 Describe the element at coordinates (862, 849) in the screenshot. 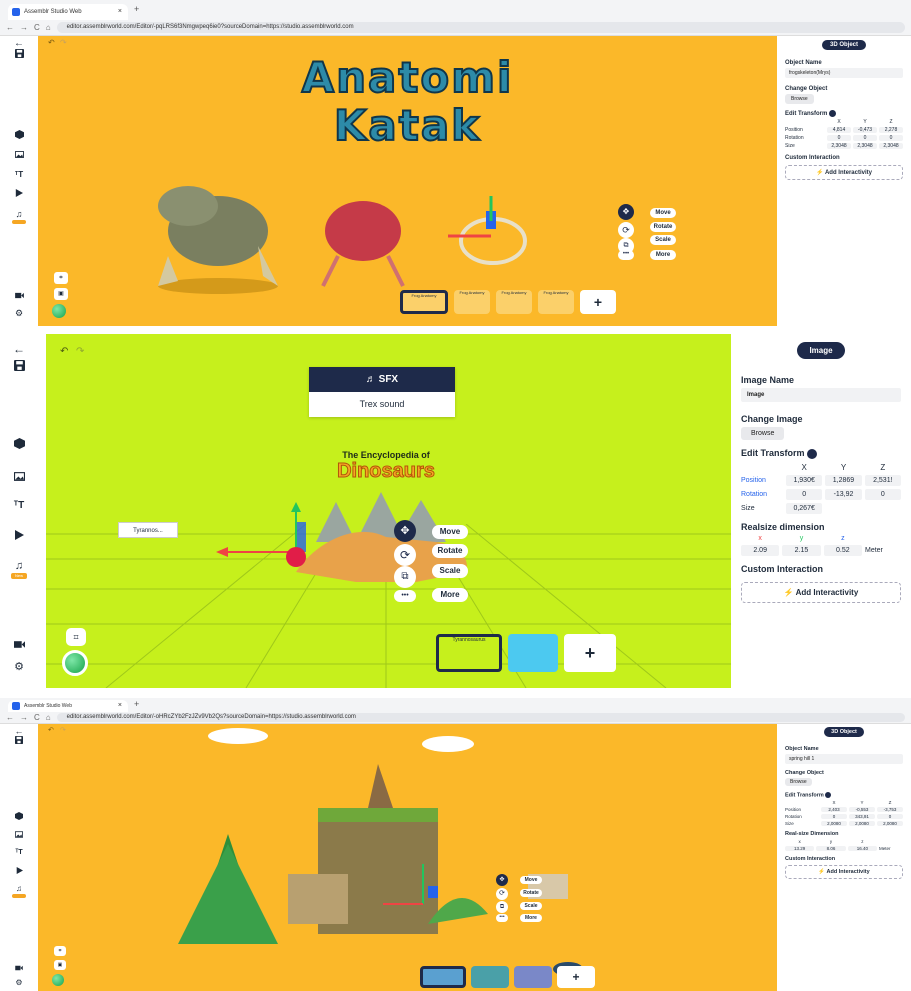

I see `realsize-z-input: 16.40` at that location.